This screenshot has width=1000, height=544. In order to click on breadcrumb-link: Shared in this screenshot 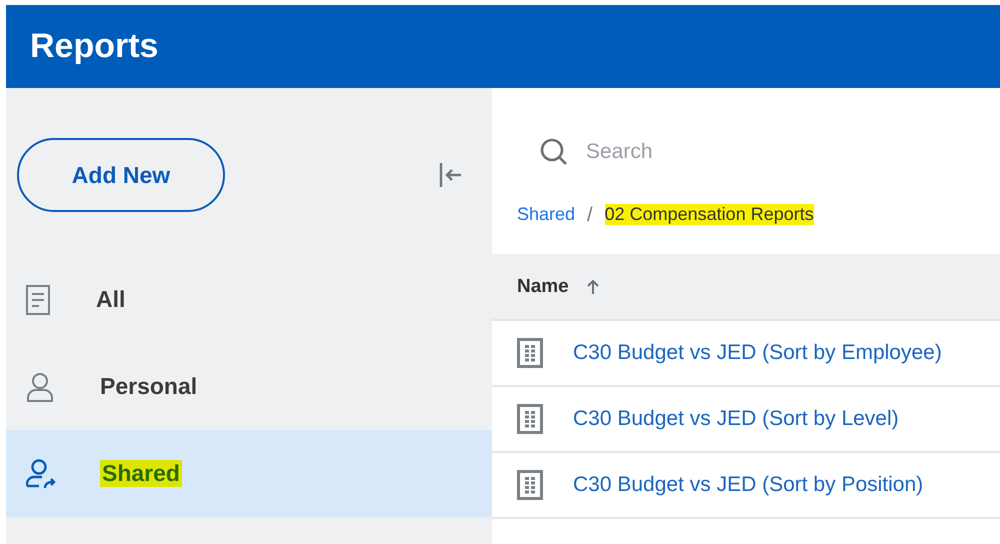, I will do `click(546, 214)`.